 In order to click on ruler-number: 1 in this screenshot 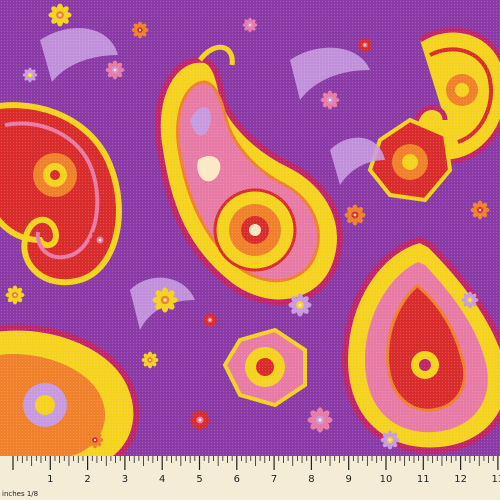, I will do `click(50, 479)`.